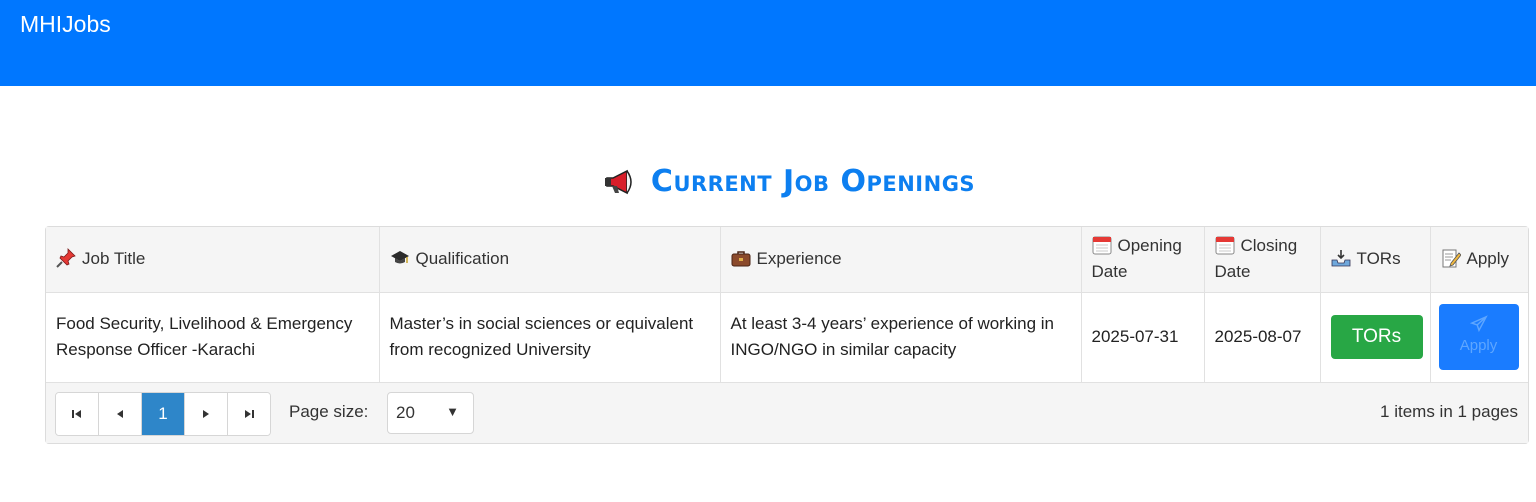 The image size is (1536, 502). What do you see at coordinates (550, 260) in the screenshot?
I see `column-header-qualification: Qualification` at bounding box center [550, 260].